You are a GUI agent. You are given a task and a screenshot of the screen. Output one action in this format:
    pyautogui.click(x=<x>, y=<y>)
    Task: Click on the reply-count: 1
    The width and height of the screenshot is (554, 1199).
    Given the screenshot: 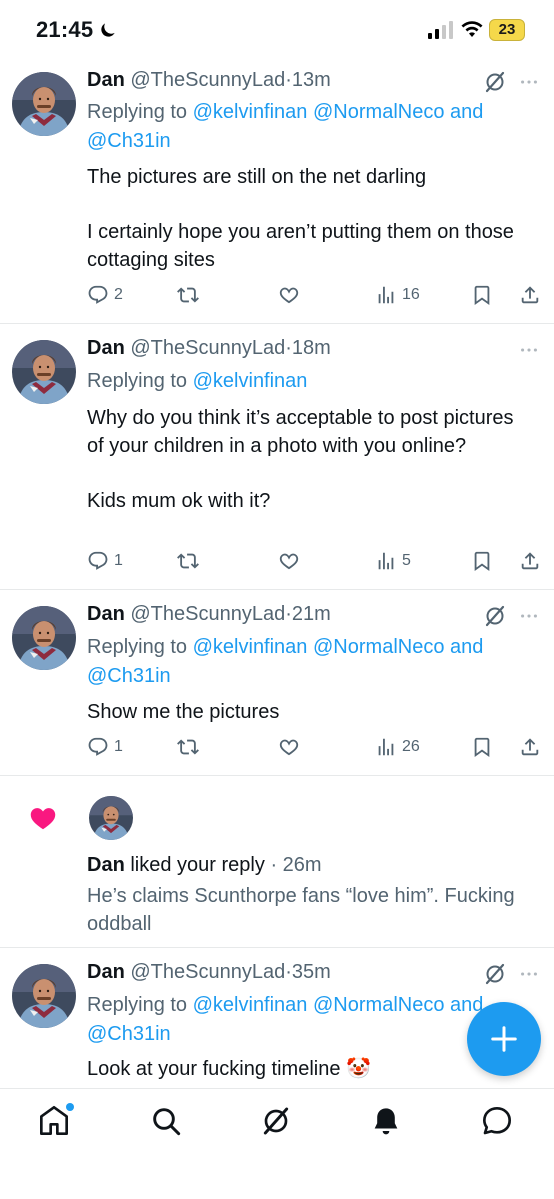 What is the action you would take?
    pyautogui.click(x=118, y=560)
    